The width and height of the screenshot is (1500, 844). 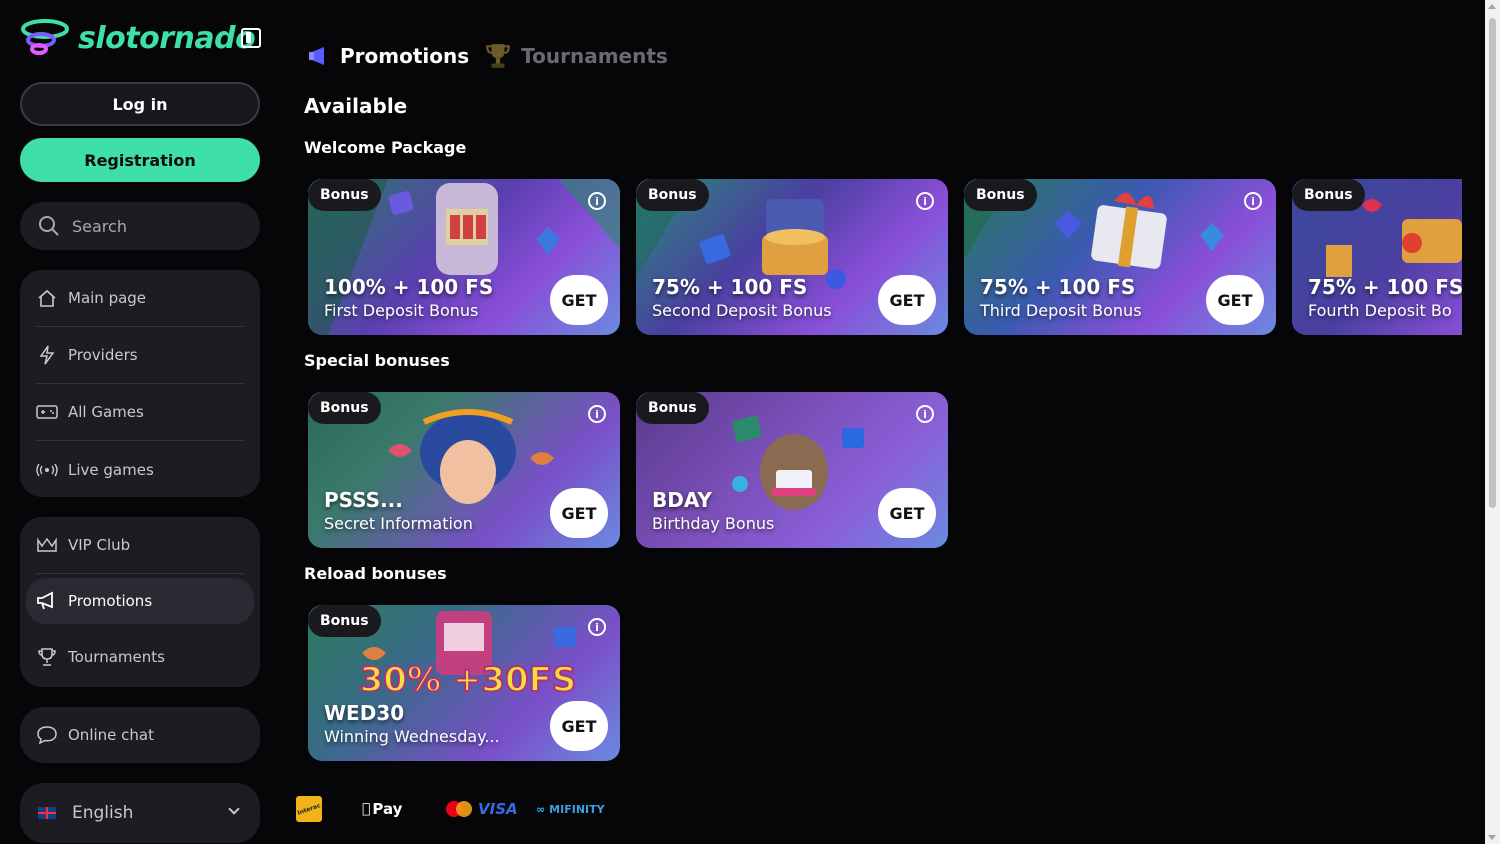 I want to click on search-placeholder: Search, so click(x=99, y=226).